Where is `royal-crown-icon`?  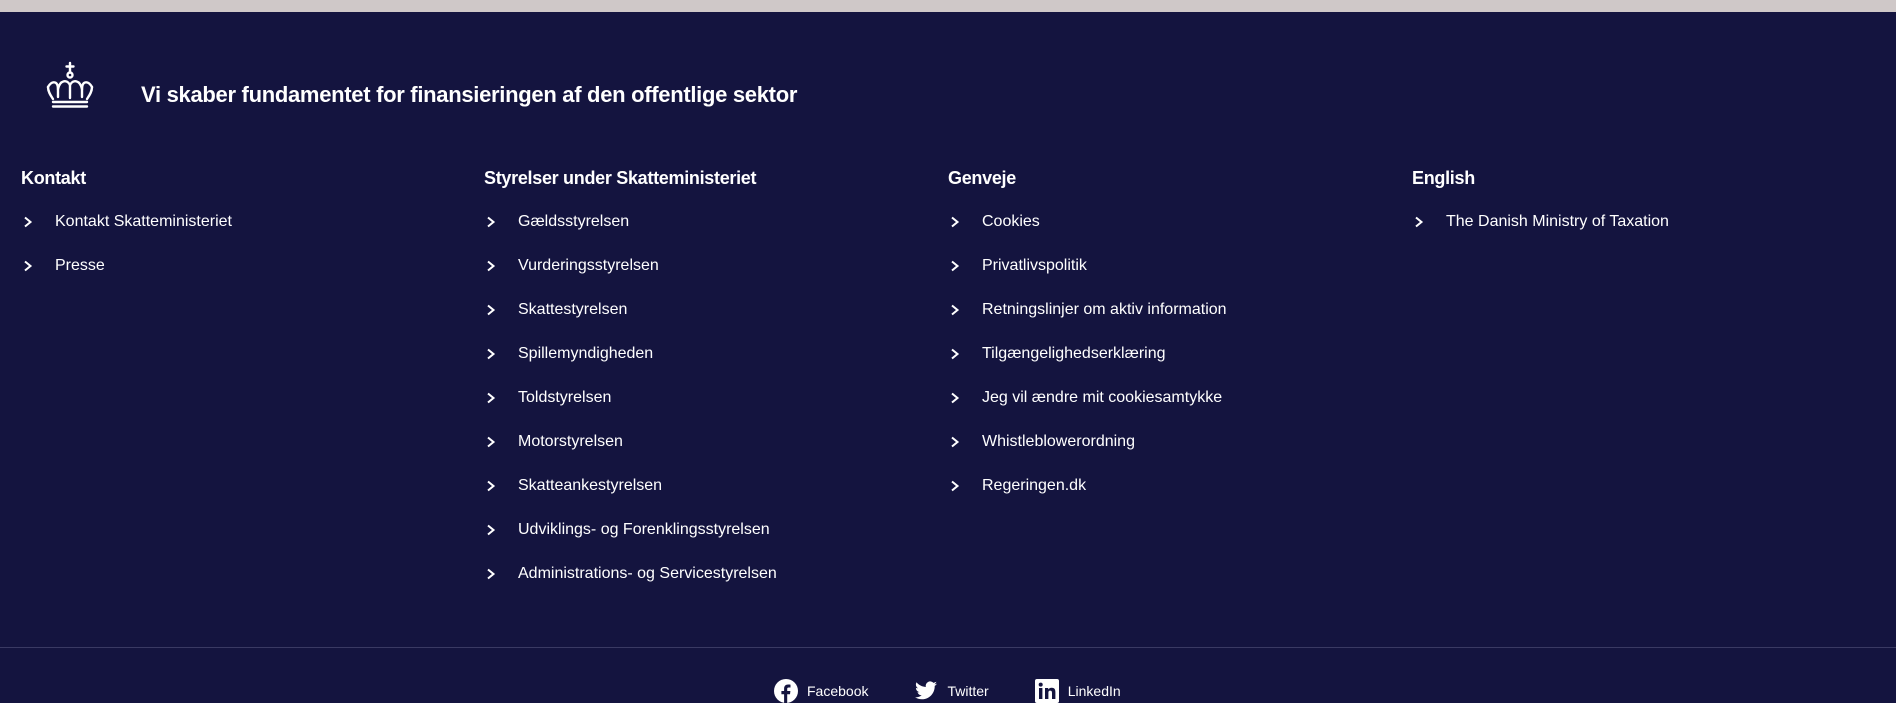
royal-crown-icon is located at coordinates (70, 84).